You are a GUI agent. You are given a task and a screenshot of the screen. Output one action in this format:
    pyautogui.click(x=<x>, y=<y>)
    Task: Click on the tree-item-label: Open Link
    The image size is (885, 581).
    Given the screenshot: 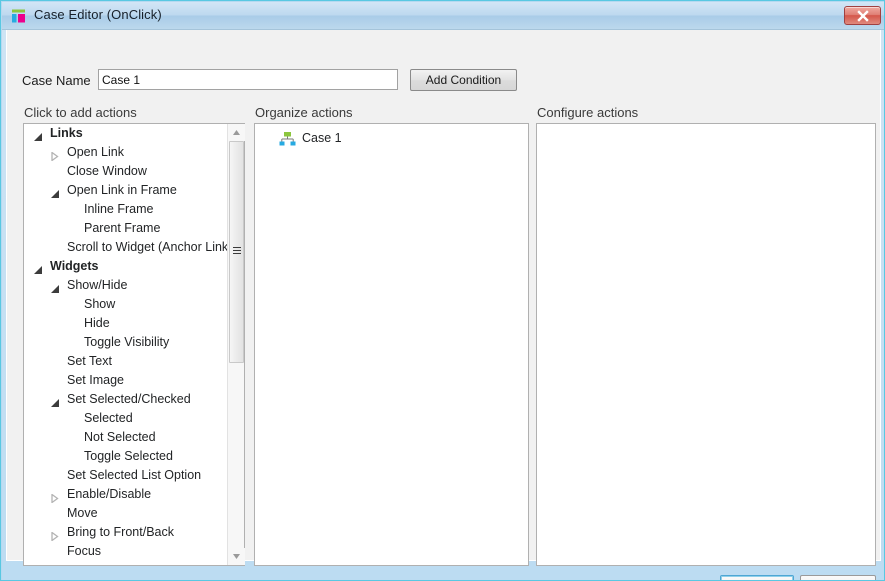 What is the action you would take?
    pyautogui.click(x=95, y=152)
    